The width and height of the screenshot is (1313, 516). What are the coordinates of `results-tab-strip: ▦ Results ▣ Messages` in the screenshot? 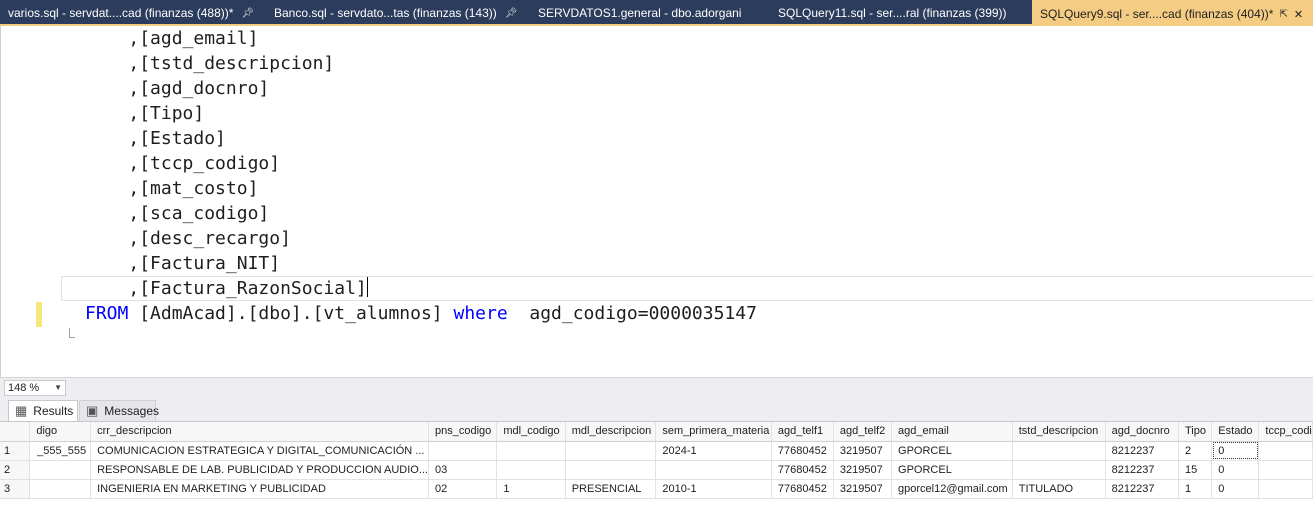 It's located at (656, 409).